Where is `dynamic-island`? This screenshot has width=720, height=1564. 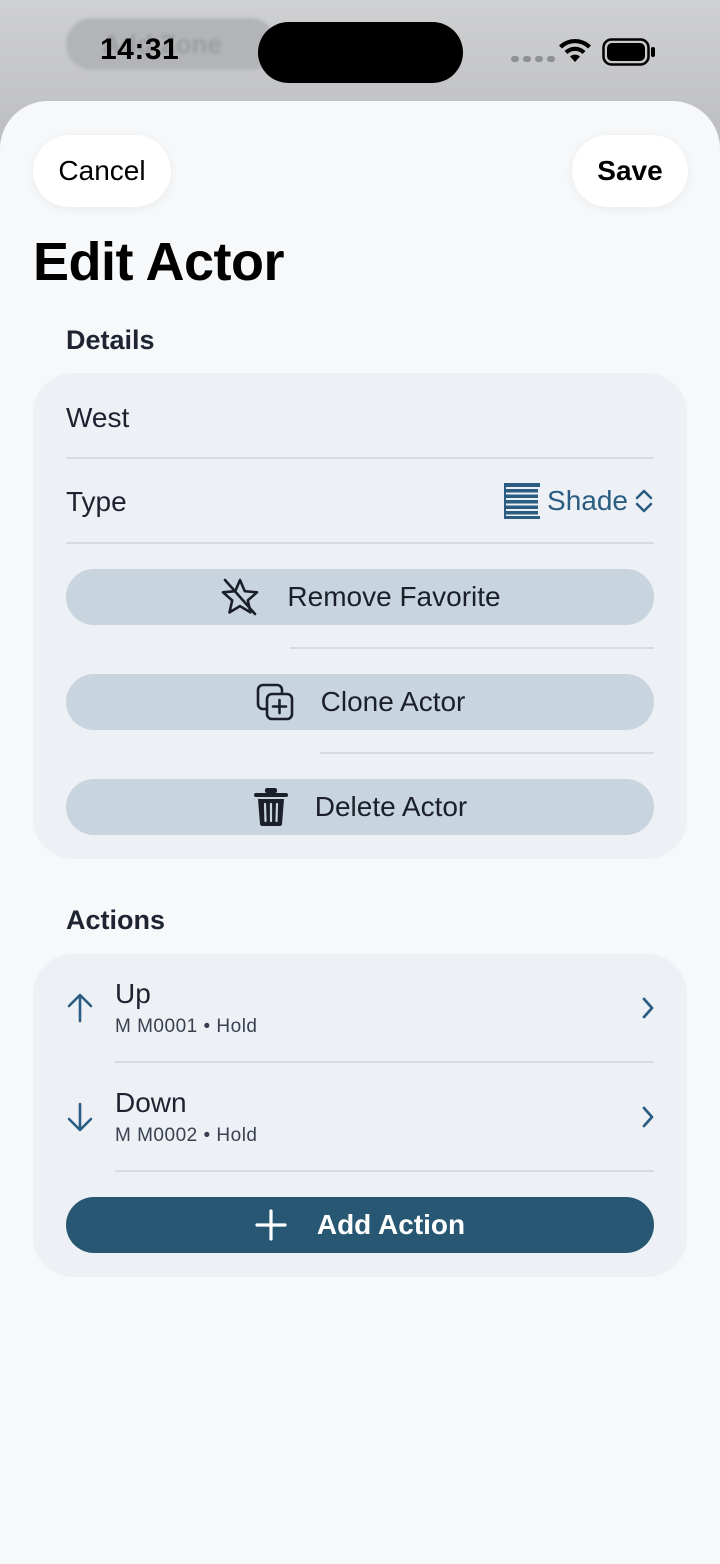 dynamic-island is located at coordinates (360, 52).